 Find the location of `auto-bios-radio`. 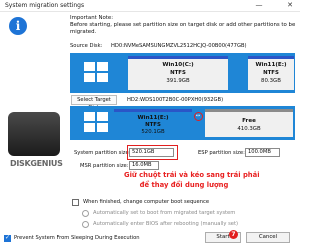

auto-bios-radio is located at coordinates (85, 224).